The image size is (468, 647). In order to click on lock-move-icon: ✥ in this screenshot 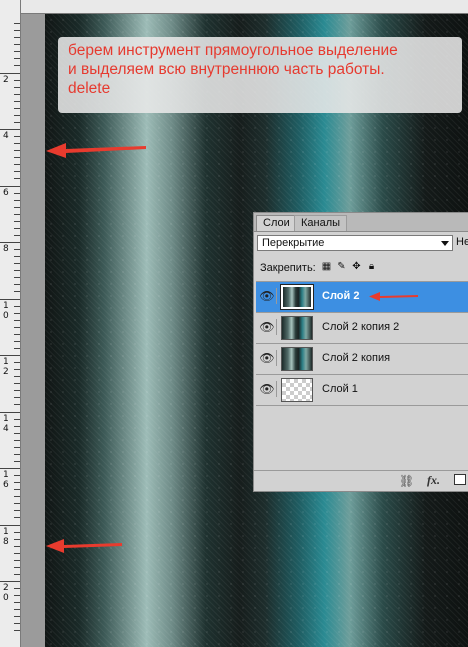, I will do `click(356, 266)`.